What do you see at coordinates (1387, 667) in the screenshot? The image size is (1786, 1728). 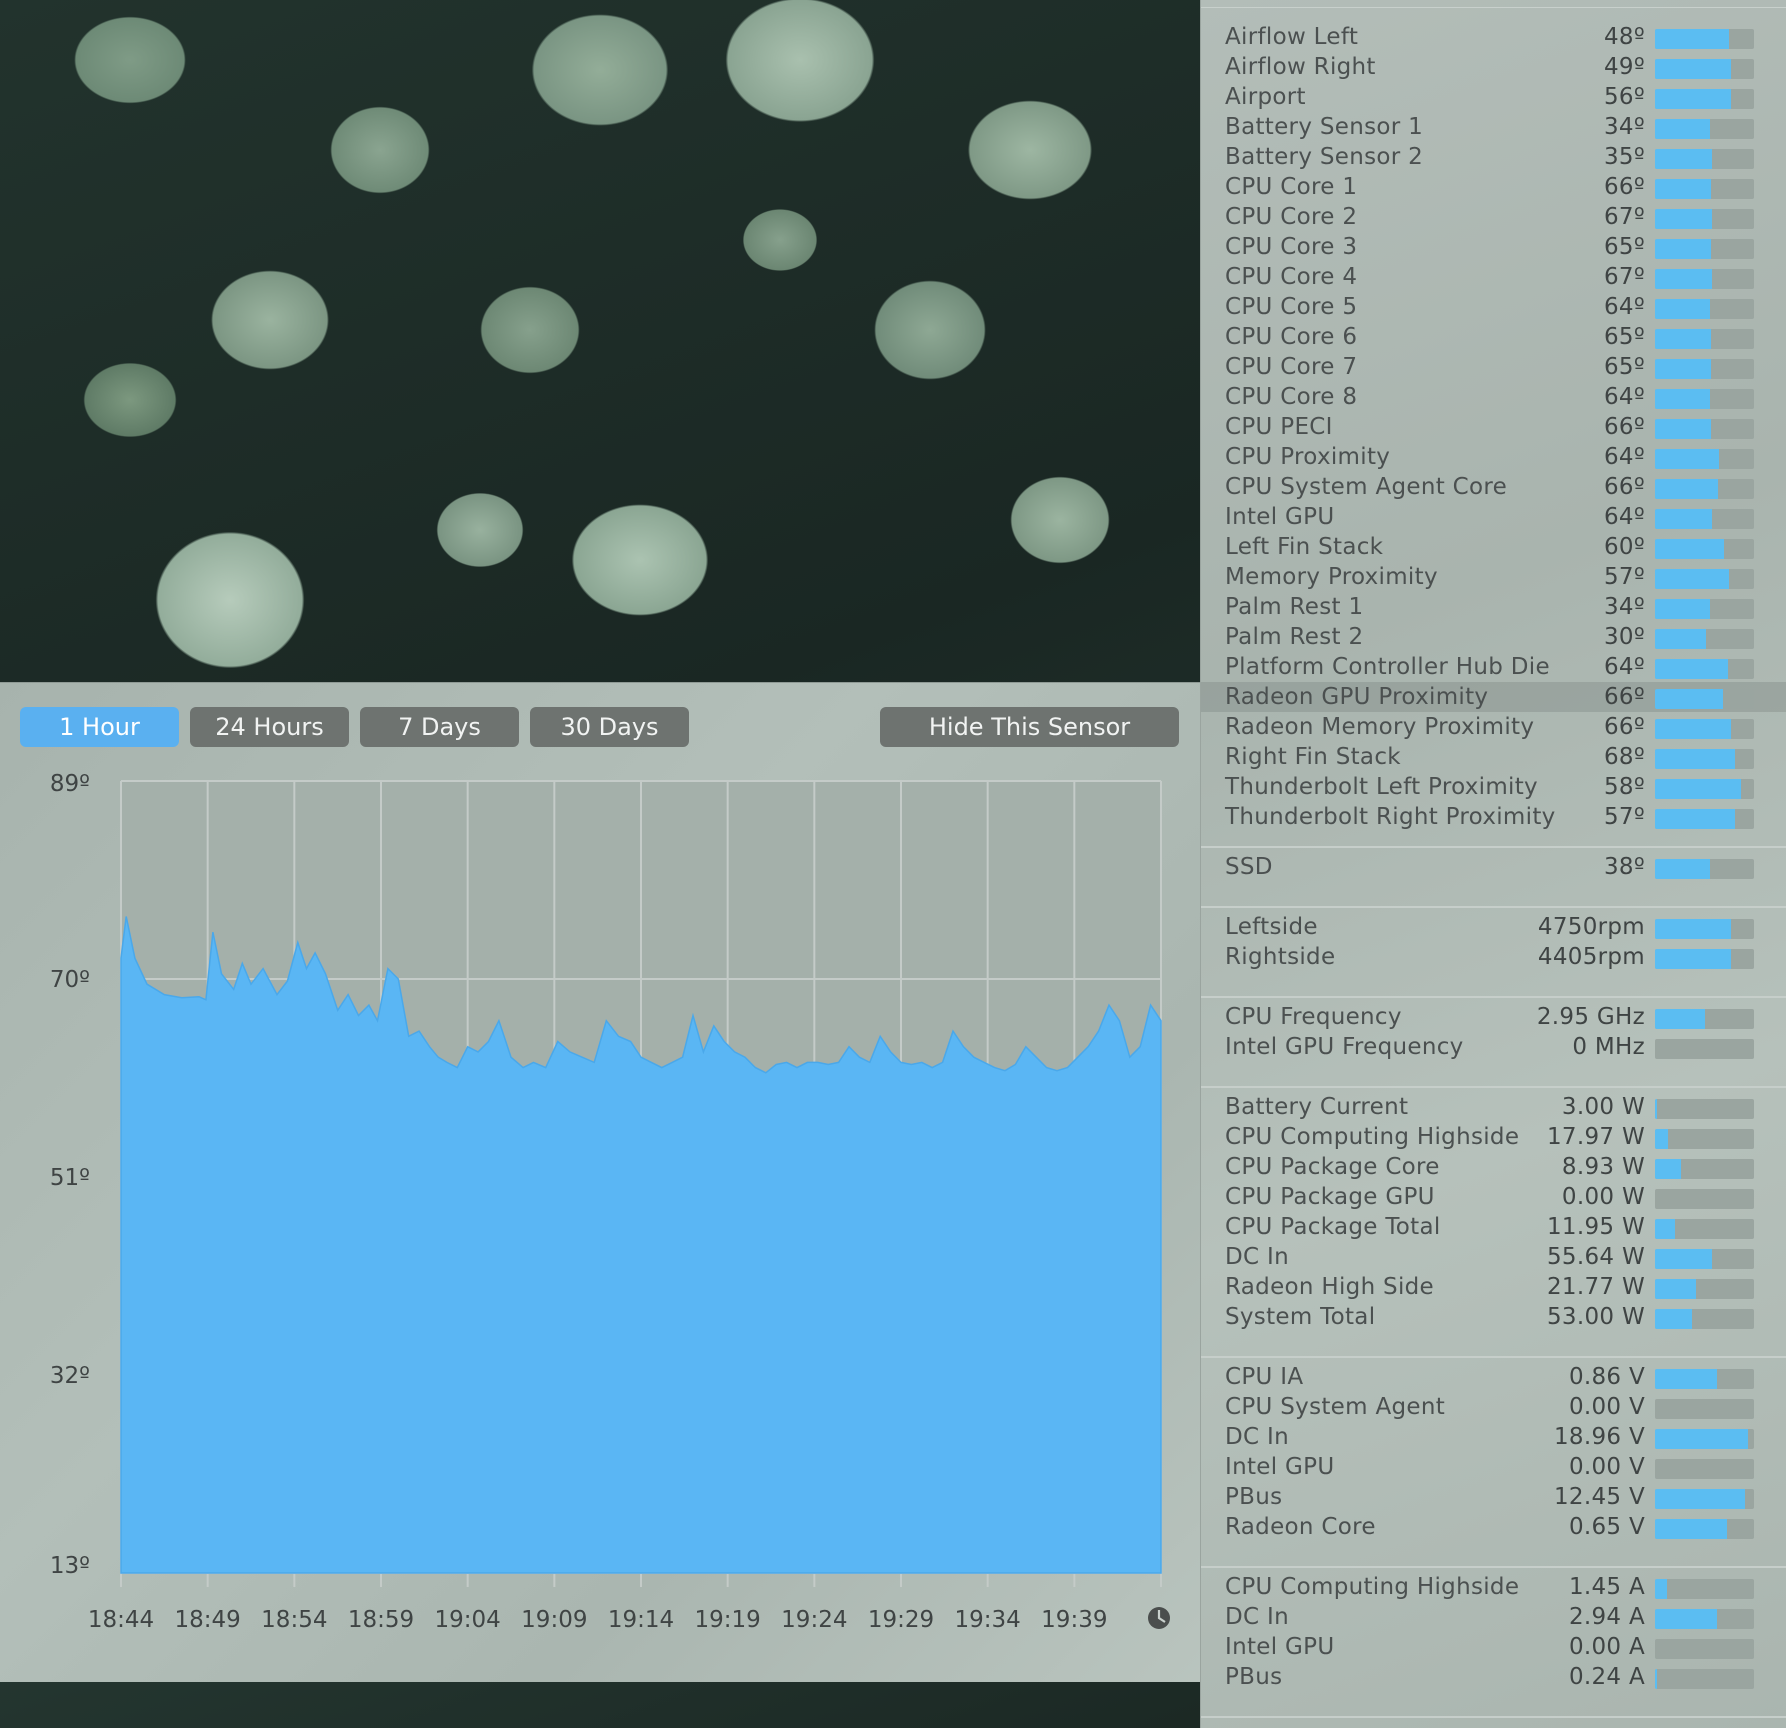 I see `sensor-name: Platform Controller Hub Die` at bounding box center [1387, 667].